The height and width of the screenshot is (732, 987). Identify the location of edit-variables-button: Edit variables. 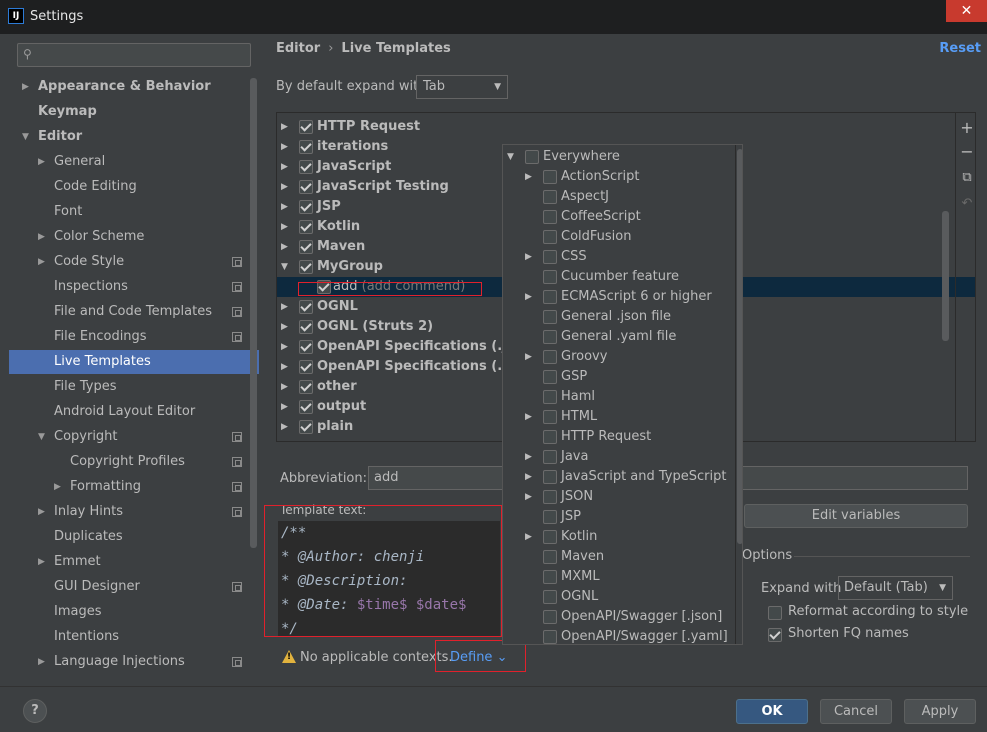
(856, 516).